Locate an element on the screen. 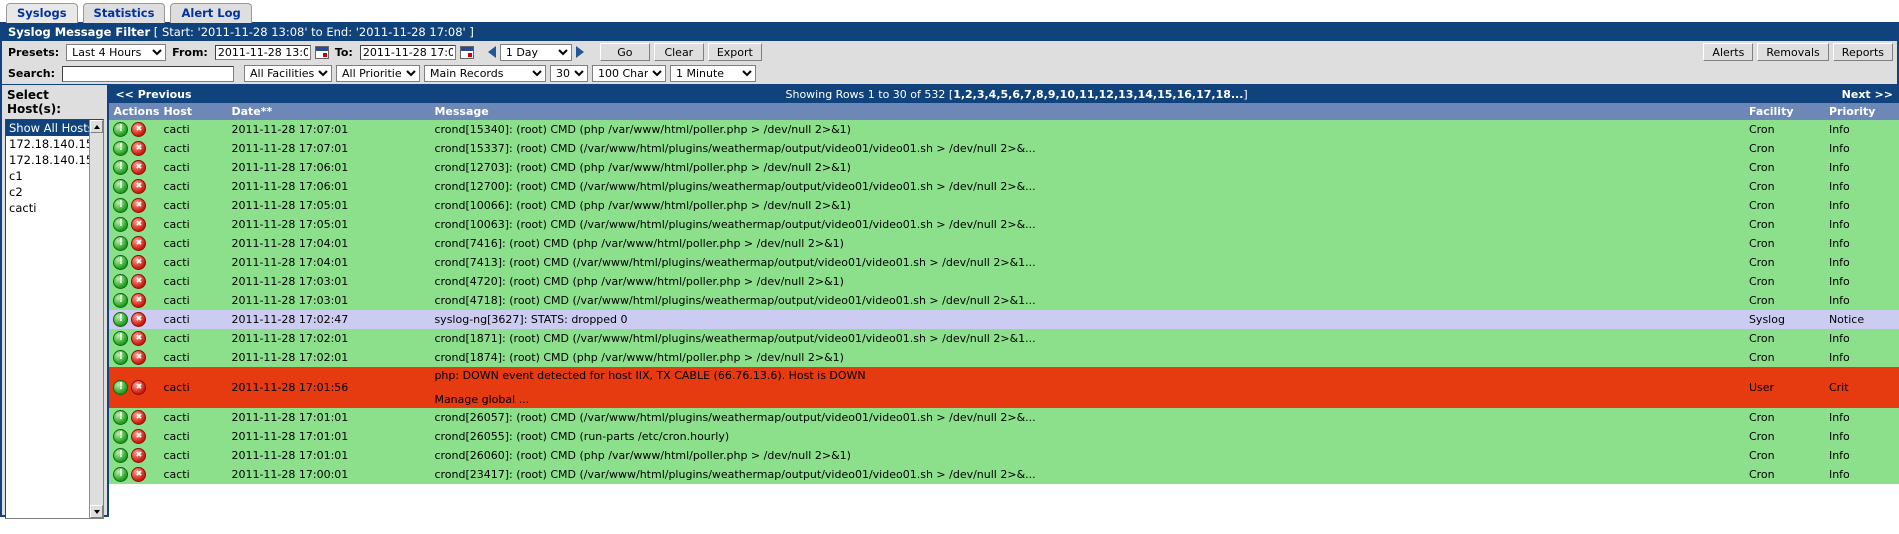 The image size is (1899, 534). from-date-input is located at coordinates (262, 52).